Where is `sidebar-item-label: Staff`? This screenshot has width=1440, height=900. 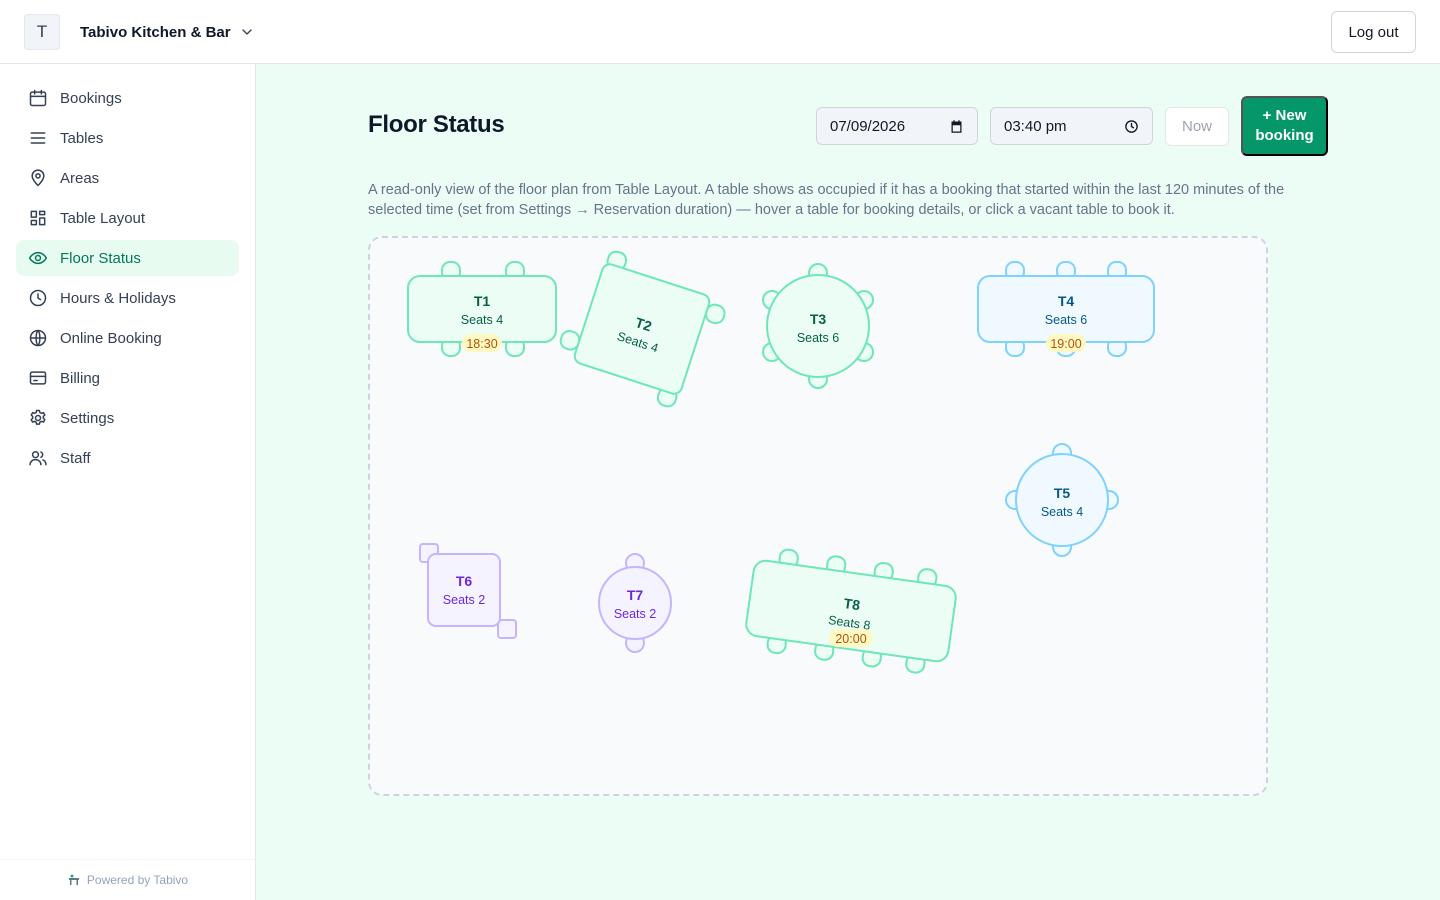
sidebar-item-label: Staff is located at coordinates (75, 458).